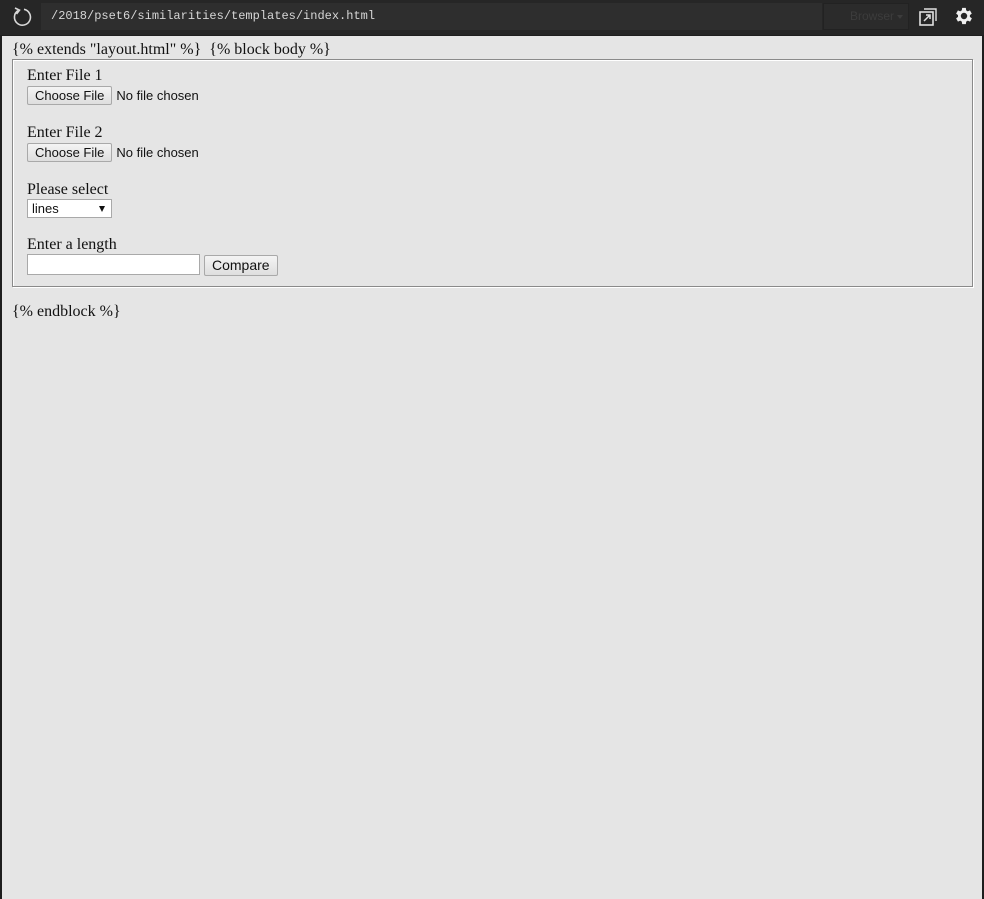 Image resolution: width=984 pixels, height=899 pixels. What do you see at coordinates (113, 264) in the screenshot?
I see `length-input` at bounding box center [113, 264].